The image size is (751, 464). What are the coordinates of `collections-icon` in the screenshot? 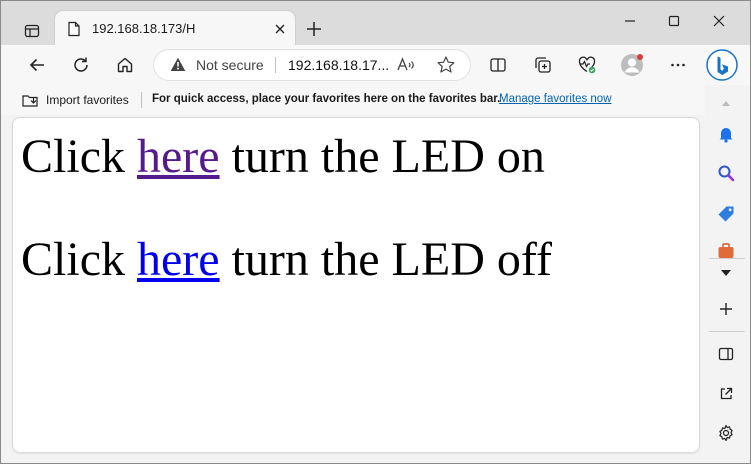 It's located at (543, 65).